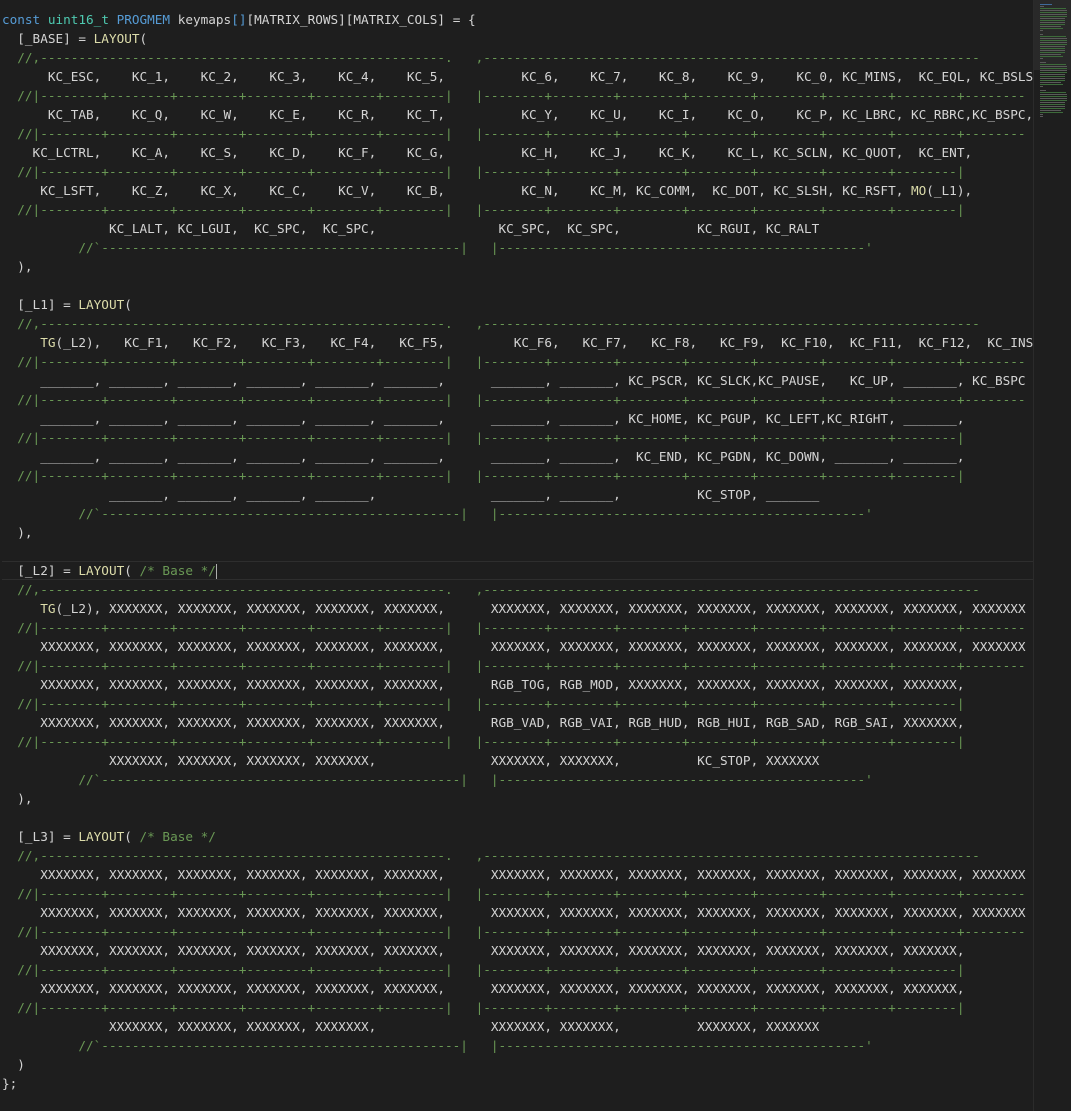 This screenshot has height=1111, width=1071. I want to click on code-token: [_L2] =, so click(40, 570).